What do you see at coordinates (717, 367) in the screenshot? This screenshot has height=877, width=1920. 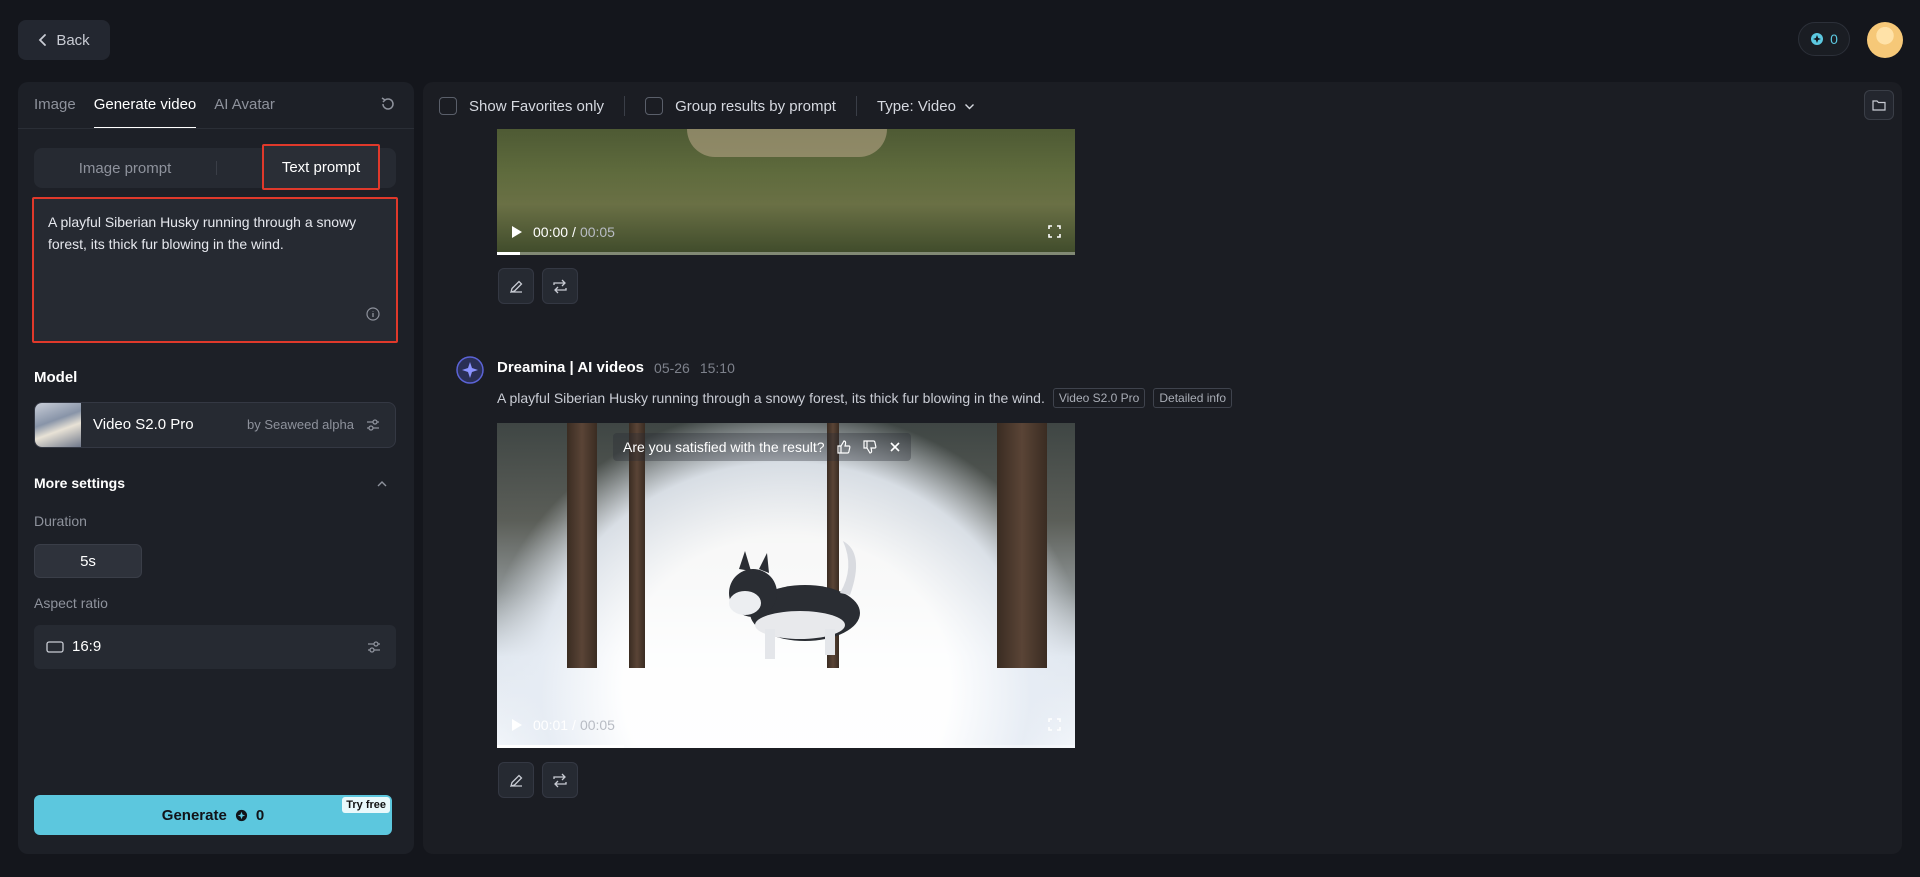 I see `generation-time: 15:10` at bounding box center [717, 367].